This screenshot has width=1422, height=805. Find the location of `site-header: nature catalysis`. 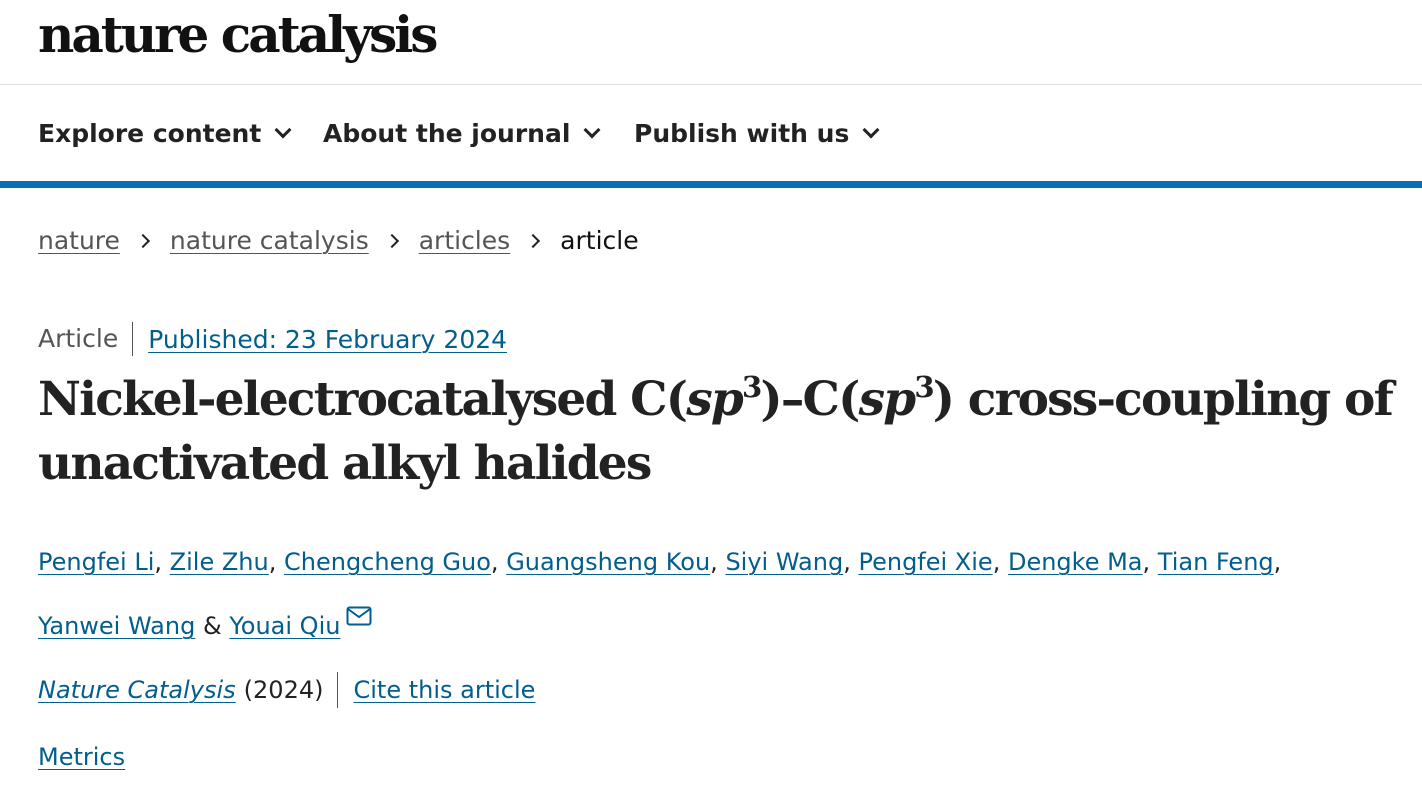

site-header: nature catalysis is located at coordinates (711, 42).